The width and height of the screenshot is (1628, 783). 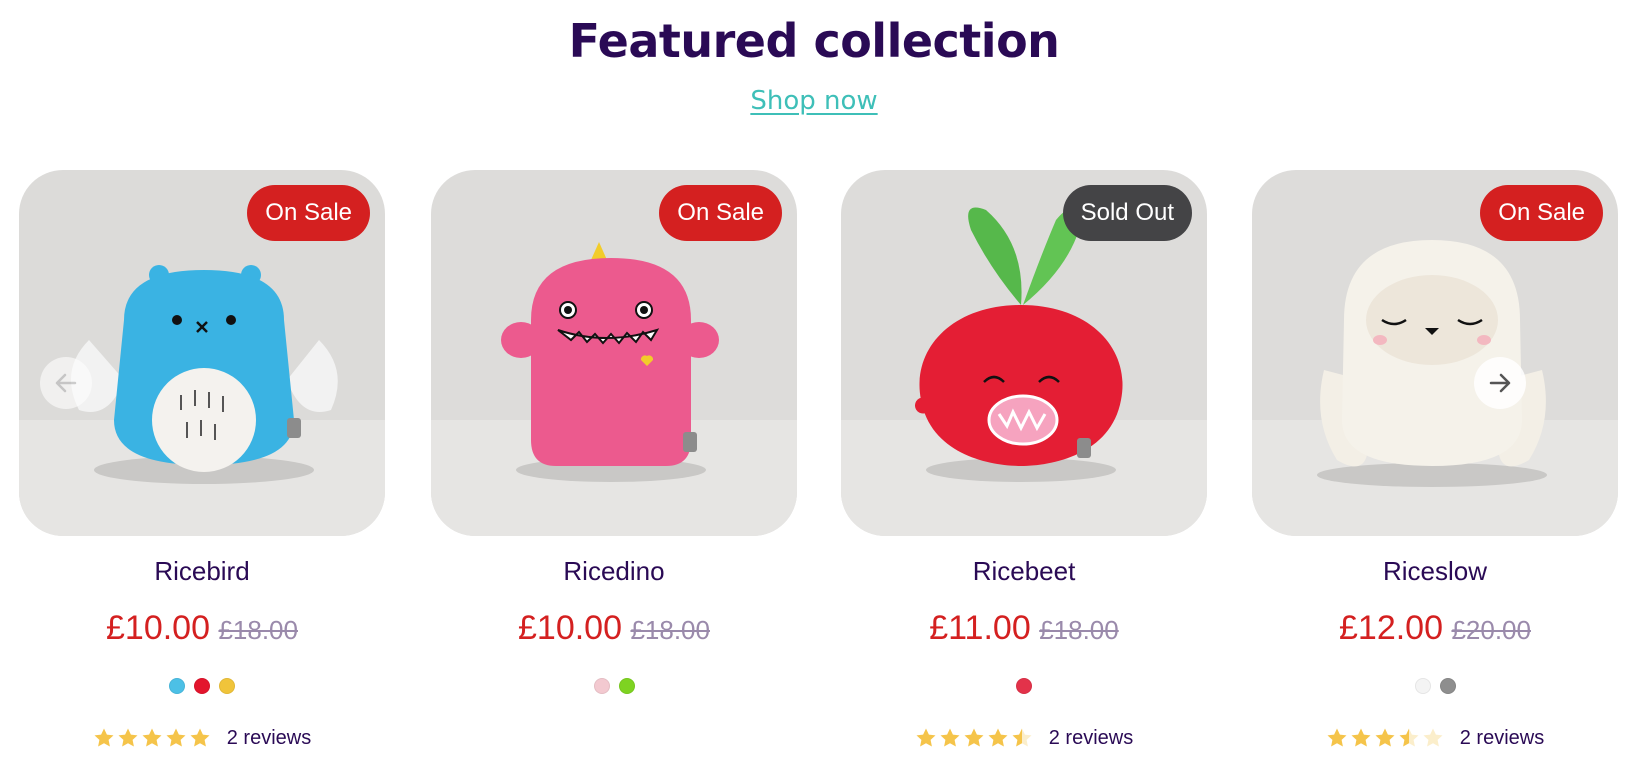 What do you see at coordinates (814, 41) in the screenshot?
I see `section-title: Featured collection` at bounding box center [814, 41].